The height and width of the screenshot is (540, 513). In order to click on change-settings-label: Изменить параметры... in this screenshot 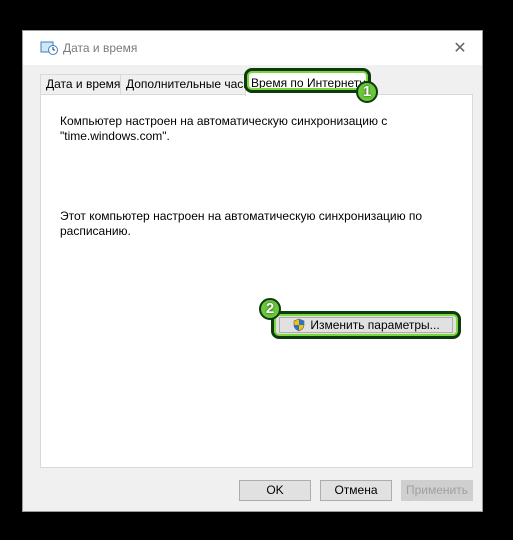, I will do `click(375, 325)`.